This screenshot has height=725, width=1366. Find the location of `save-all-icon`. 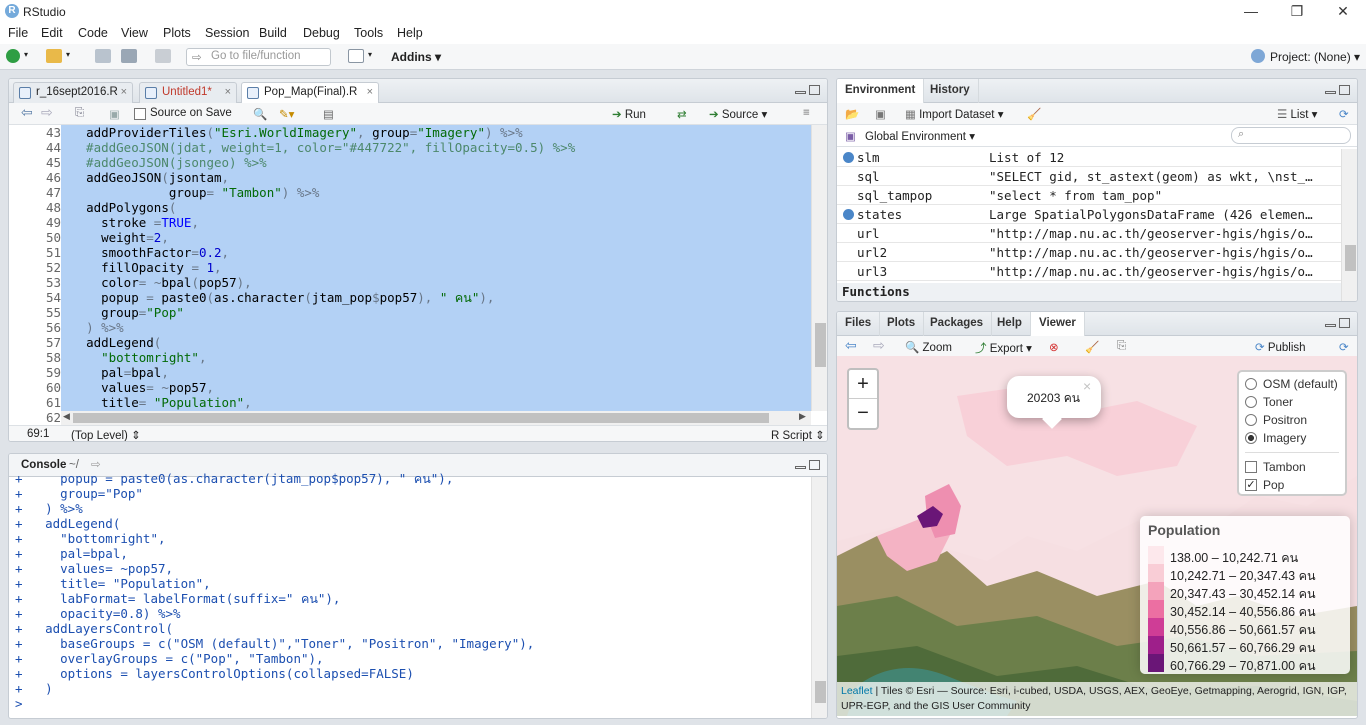

save-all-icon is located at coordinates (129, 56).